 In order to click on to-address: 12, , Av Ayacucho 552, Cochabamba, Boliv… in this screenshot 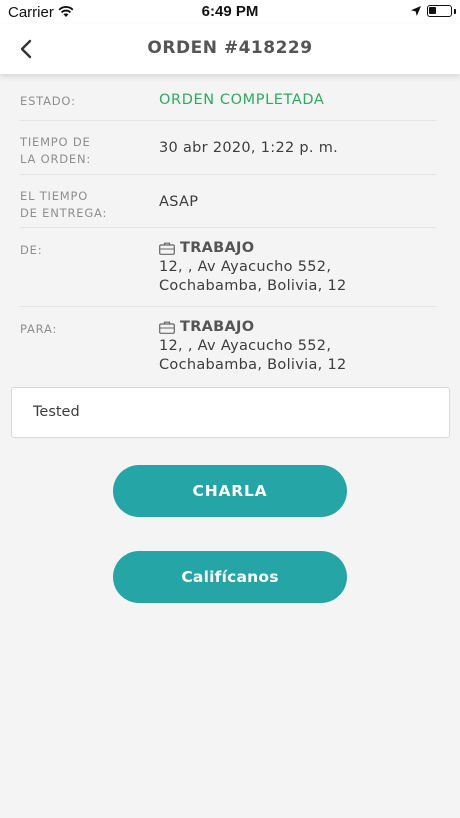, I will do `click(253, 355)`.